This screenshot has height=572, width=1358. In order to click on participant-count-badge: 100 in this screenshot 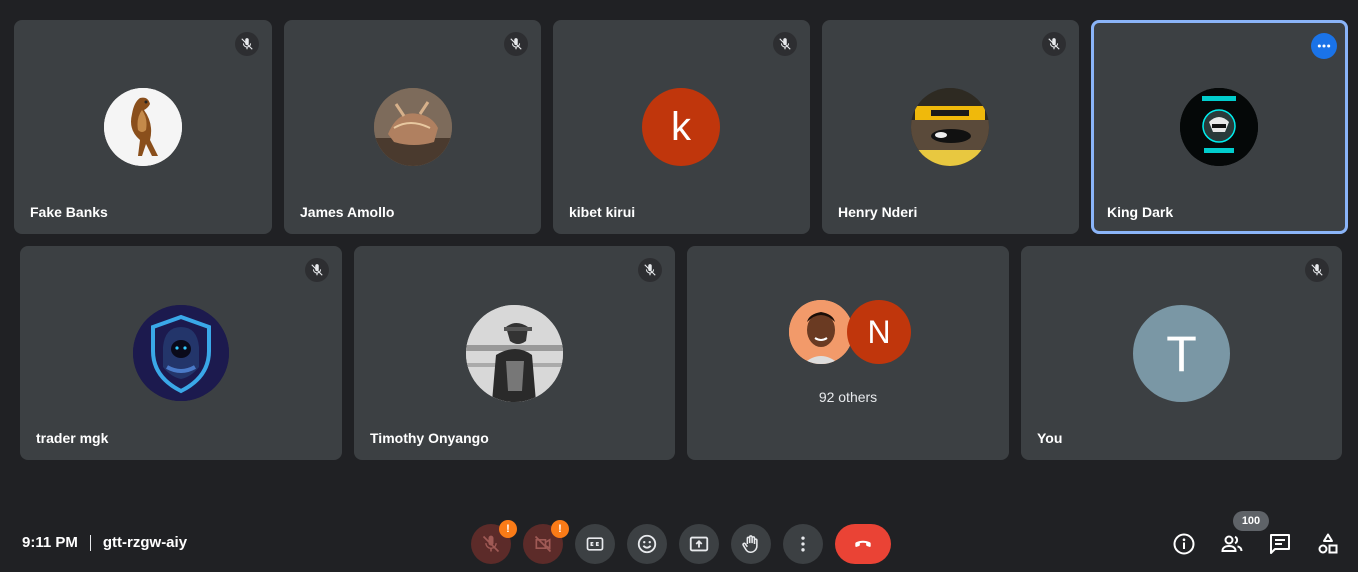, I will do `click(1251, 521)`.